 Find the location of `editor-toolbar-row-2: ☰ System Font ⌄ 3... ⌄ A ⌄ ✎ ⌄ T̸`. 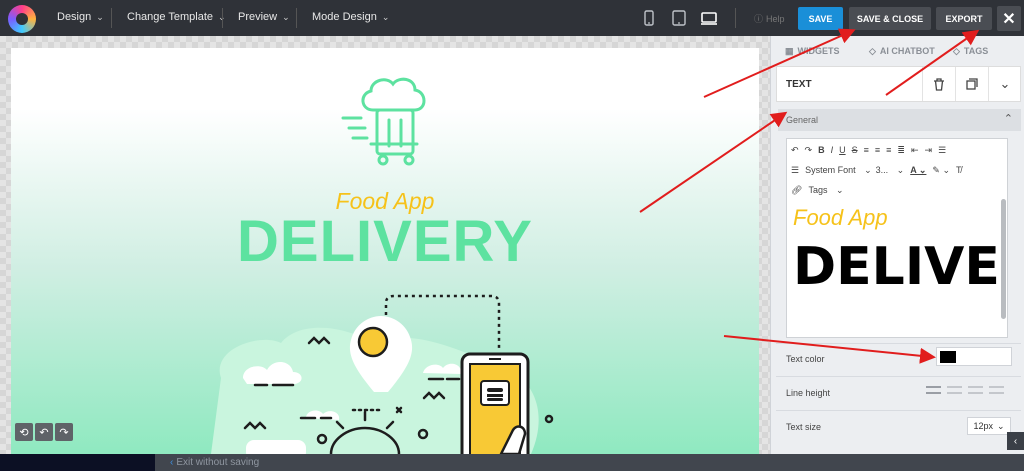

editor-toolbar-row-2: ☰ System Font ⌄ 3... ⌄ A ⌄ ✎ ⌄ T̸ is located at coordinates (879, 170).